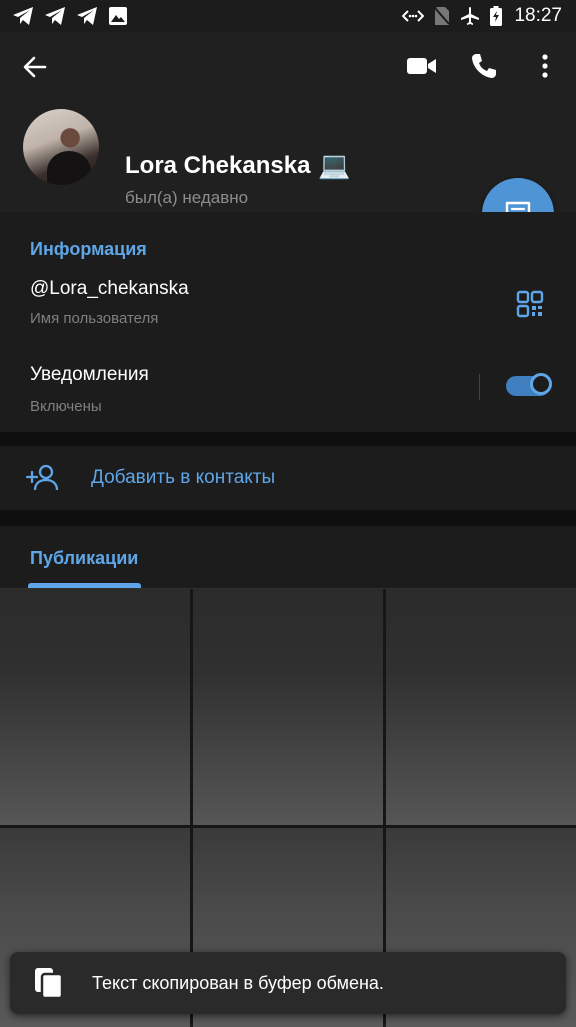 The width and height of the screenshot is (576, 1027). Describe the element at coordinates (479, 387) in the screenshot. I see `divider` at that location.